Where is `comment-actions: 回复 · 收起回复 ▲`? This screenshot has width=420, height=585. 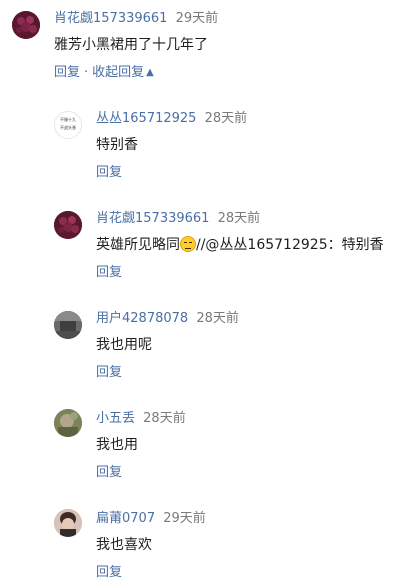 comment-actions: 回复 · 收起回复 ▲ is located at coordinates (104, 73).